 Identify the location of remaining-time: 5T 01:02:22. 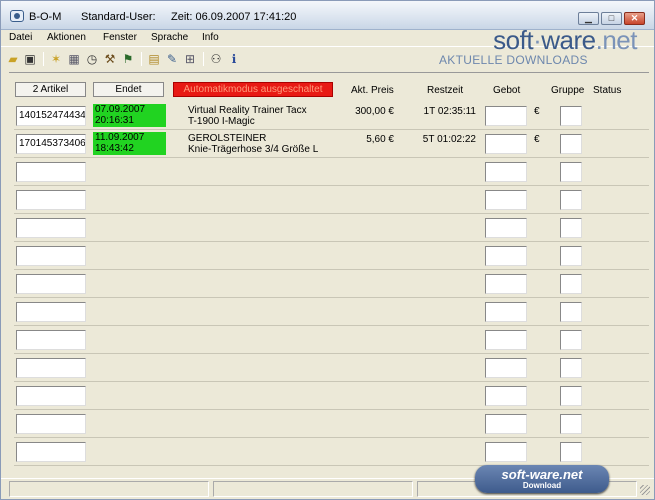
(449, 139).